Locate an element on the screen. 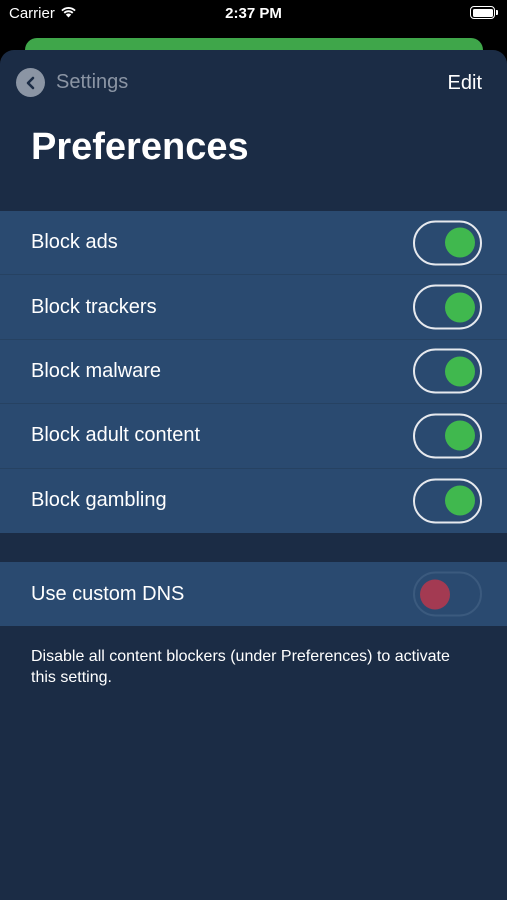  list-item: Block adult content is located at coordinates (253, 436).